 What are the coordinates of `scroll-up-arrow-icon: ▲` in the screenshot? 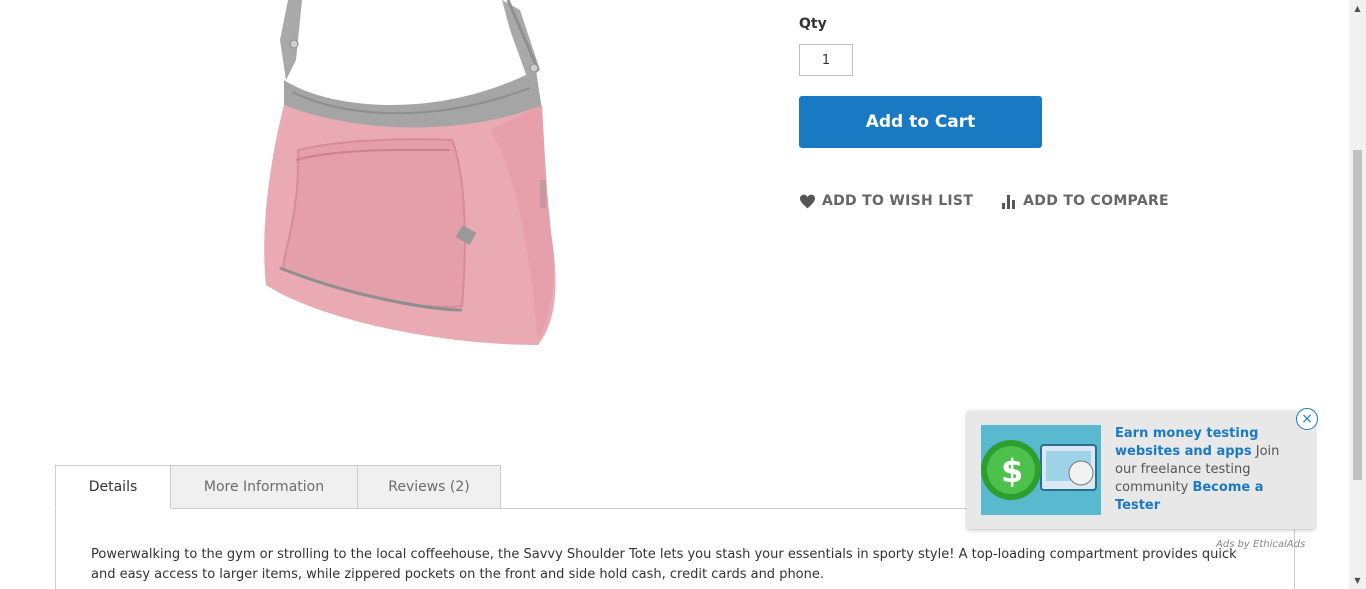 It's located at (1357, 8).